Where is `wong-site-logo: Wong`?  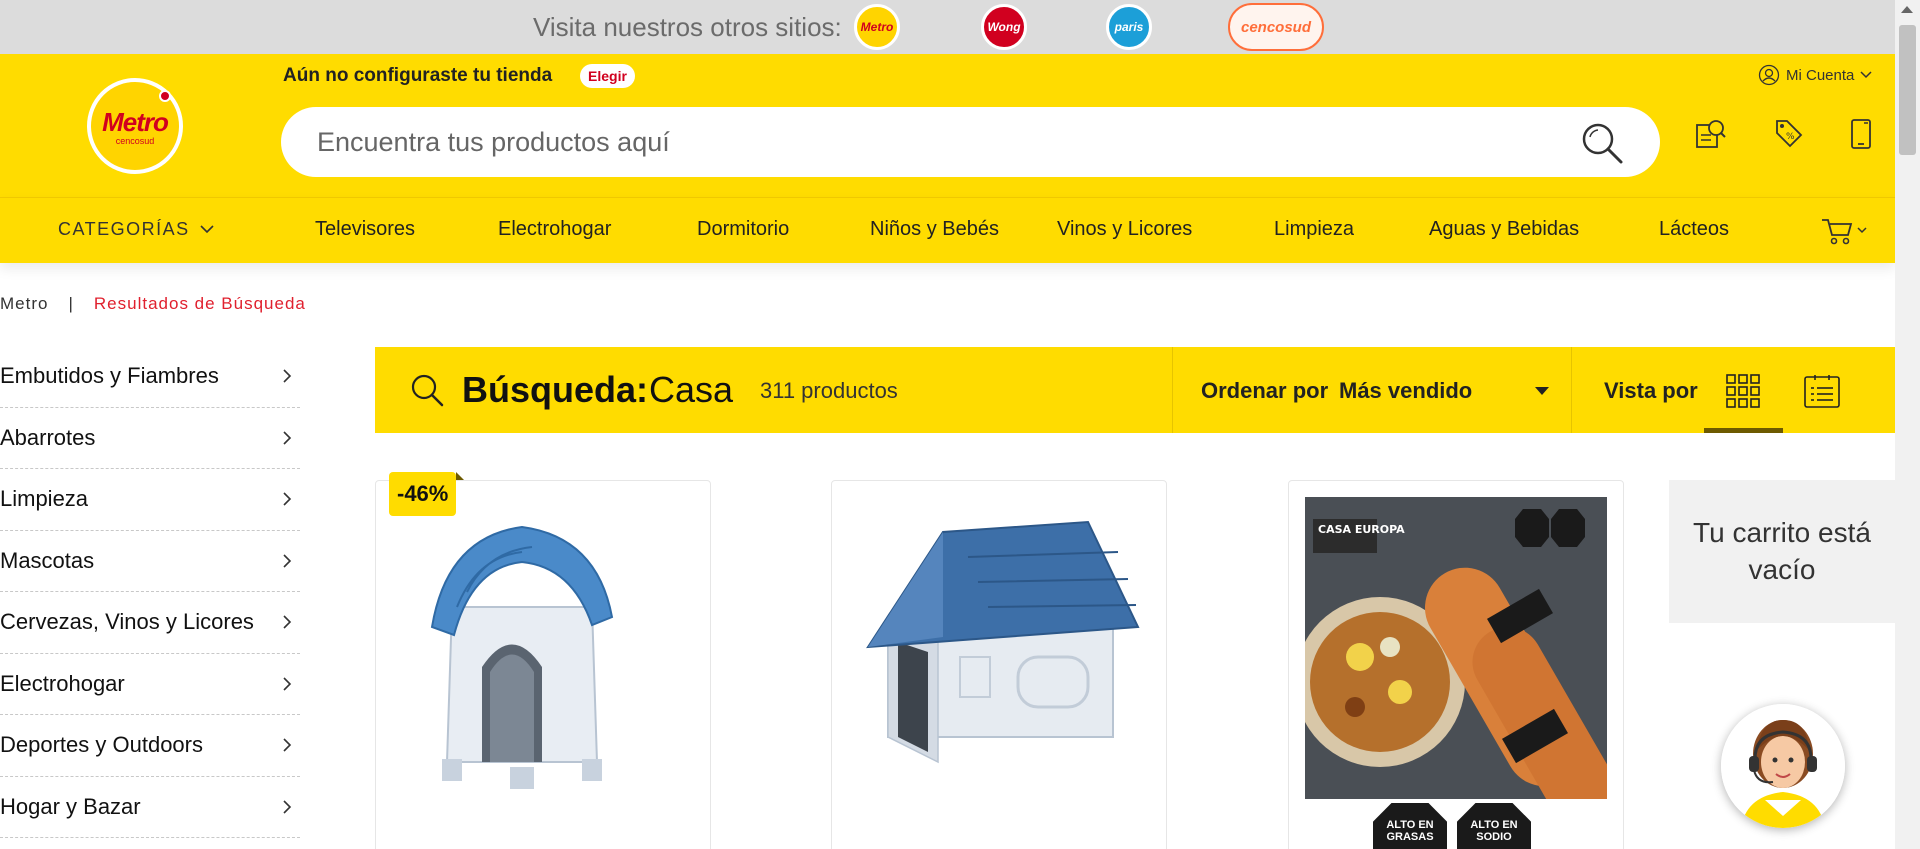
wong-site-logo: Wong is located at coordinates (1004, 27).